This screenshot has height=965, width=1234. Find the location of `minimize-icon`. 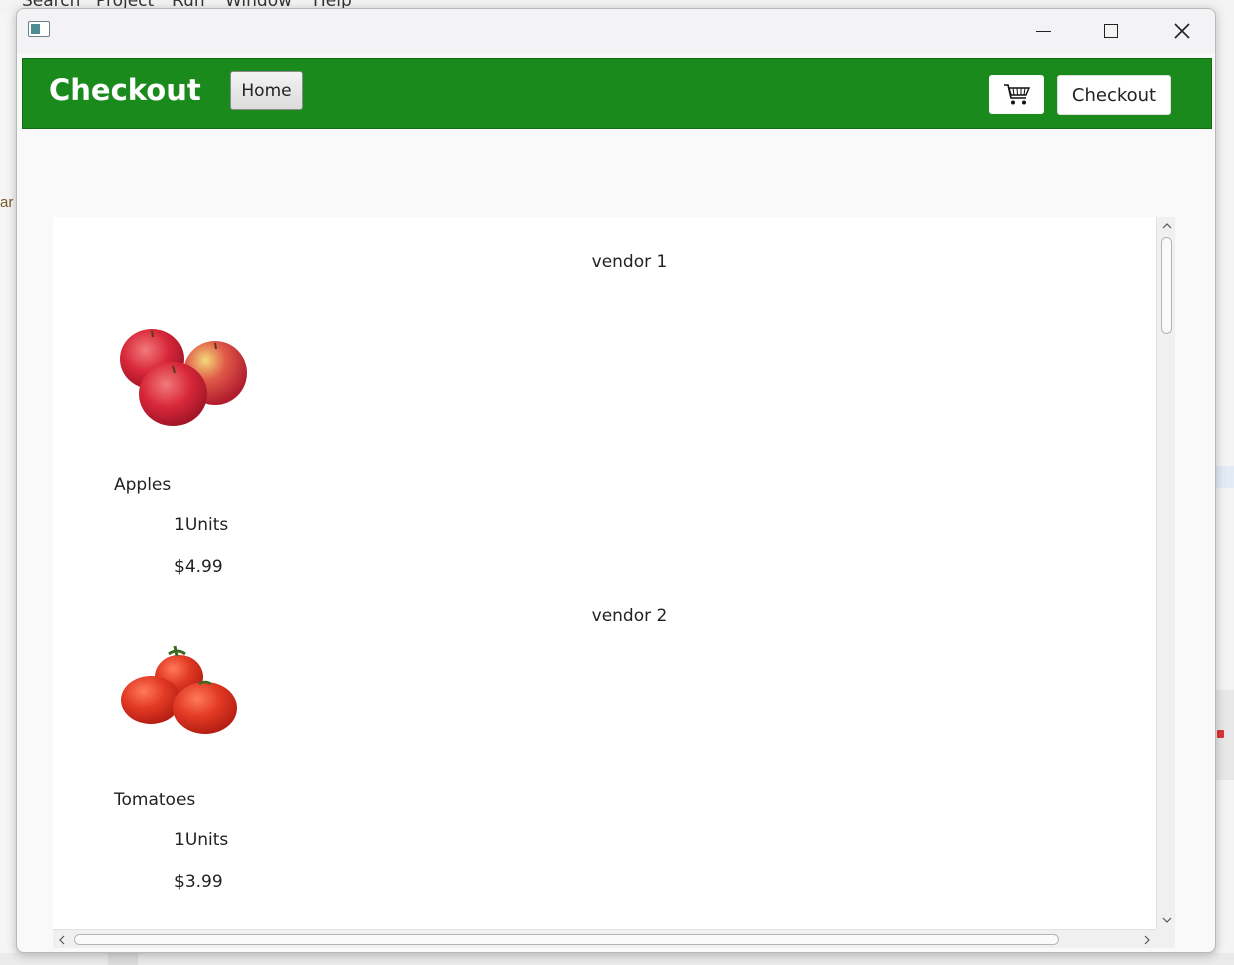

minimize-icon is located at coordinates (1043, 31).